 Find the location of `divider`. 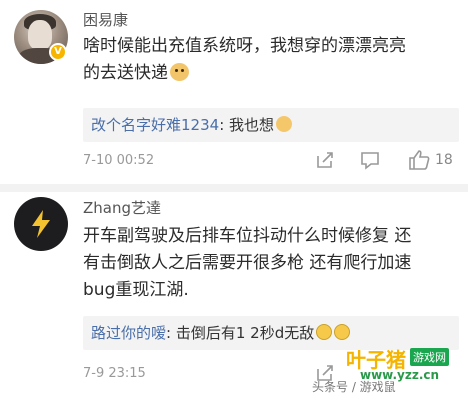

divider is located at coordinates (234, 188).